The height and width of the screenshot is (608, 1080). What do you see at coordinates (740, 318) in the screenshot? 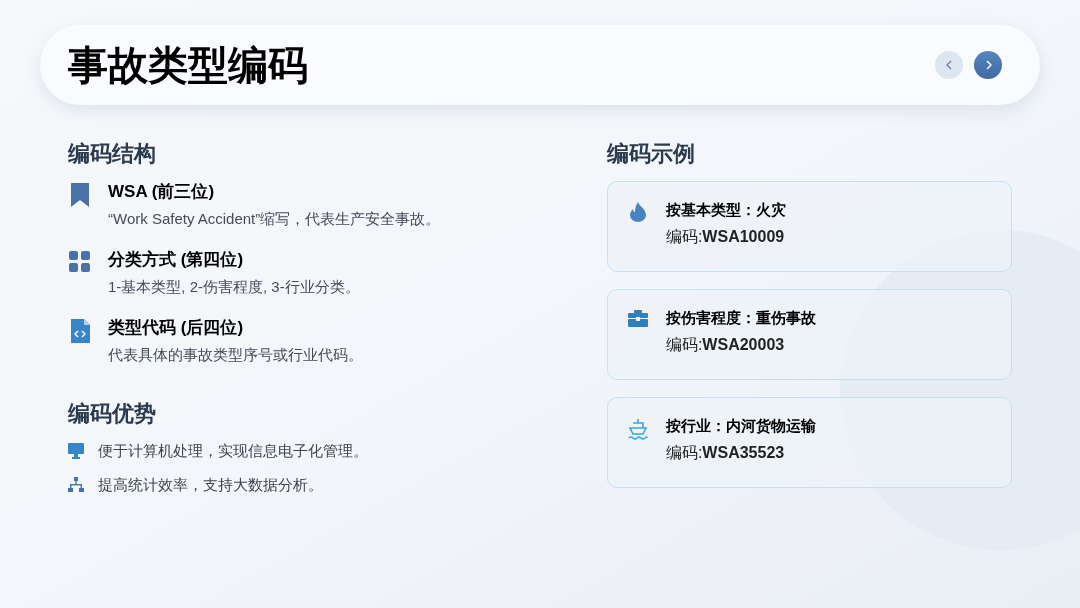
I see `example-title: 按伤害程度：重伤事故` at bounding box center [740, 318].